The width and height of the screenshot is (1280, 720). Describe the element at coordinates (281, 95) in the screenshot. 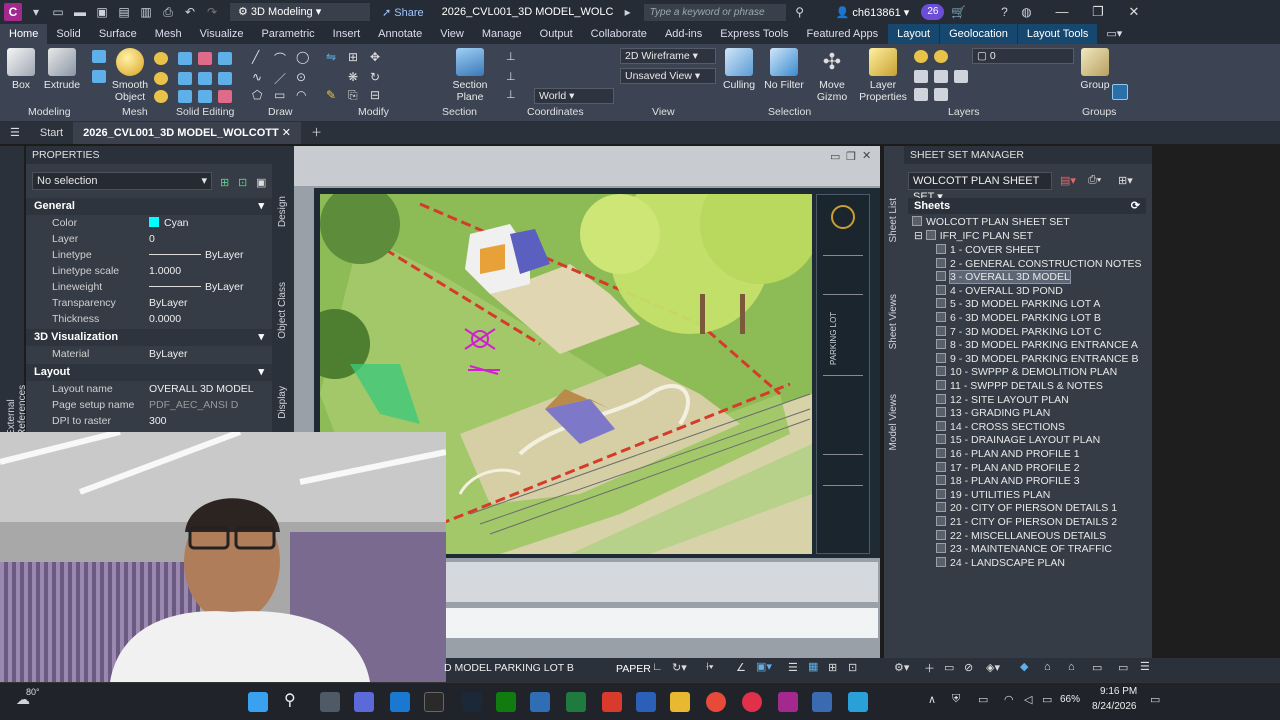

I see `rectangle-icon: ▭` at that location.